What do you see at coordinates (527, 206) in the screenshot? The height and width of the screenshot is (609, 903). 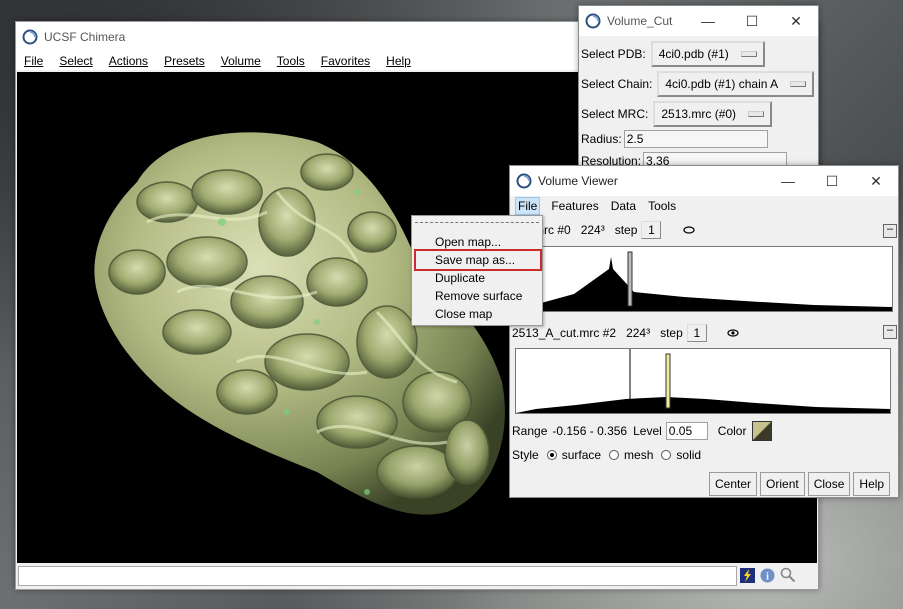 I see `vv-menu-file: File` at bounding box center [527, 206].